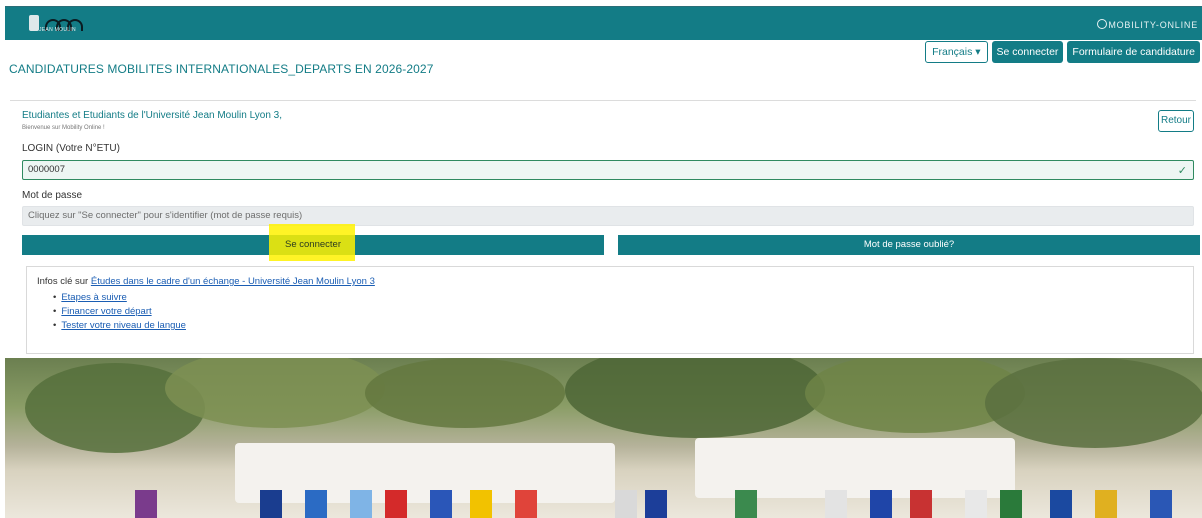 The width and height of the screenshot is (1202, 518). I want to click on info-intro: Infos clé sur, so click(63, 281).